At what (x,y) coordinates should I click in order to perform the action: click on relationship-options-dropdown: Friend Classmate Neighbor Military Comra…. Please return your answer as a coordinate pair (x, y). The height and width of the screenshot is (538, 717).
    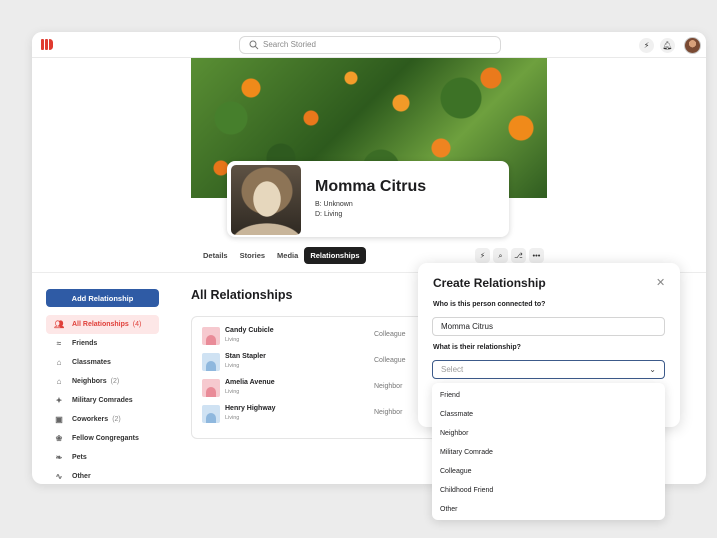
    Looking at the image, I should click on (548, 451).